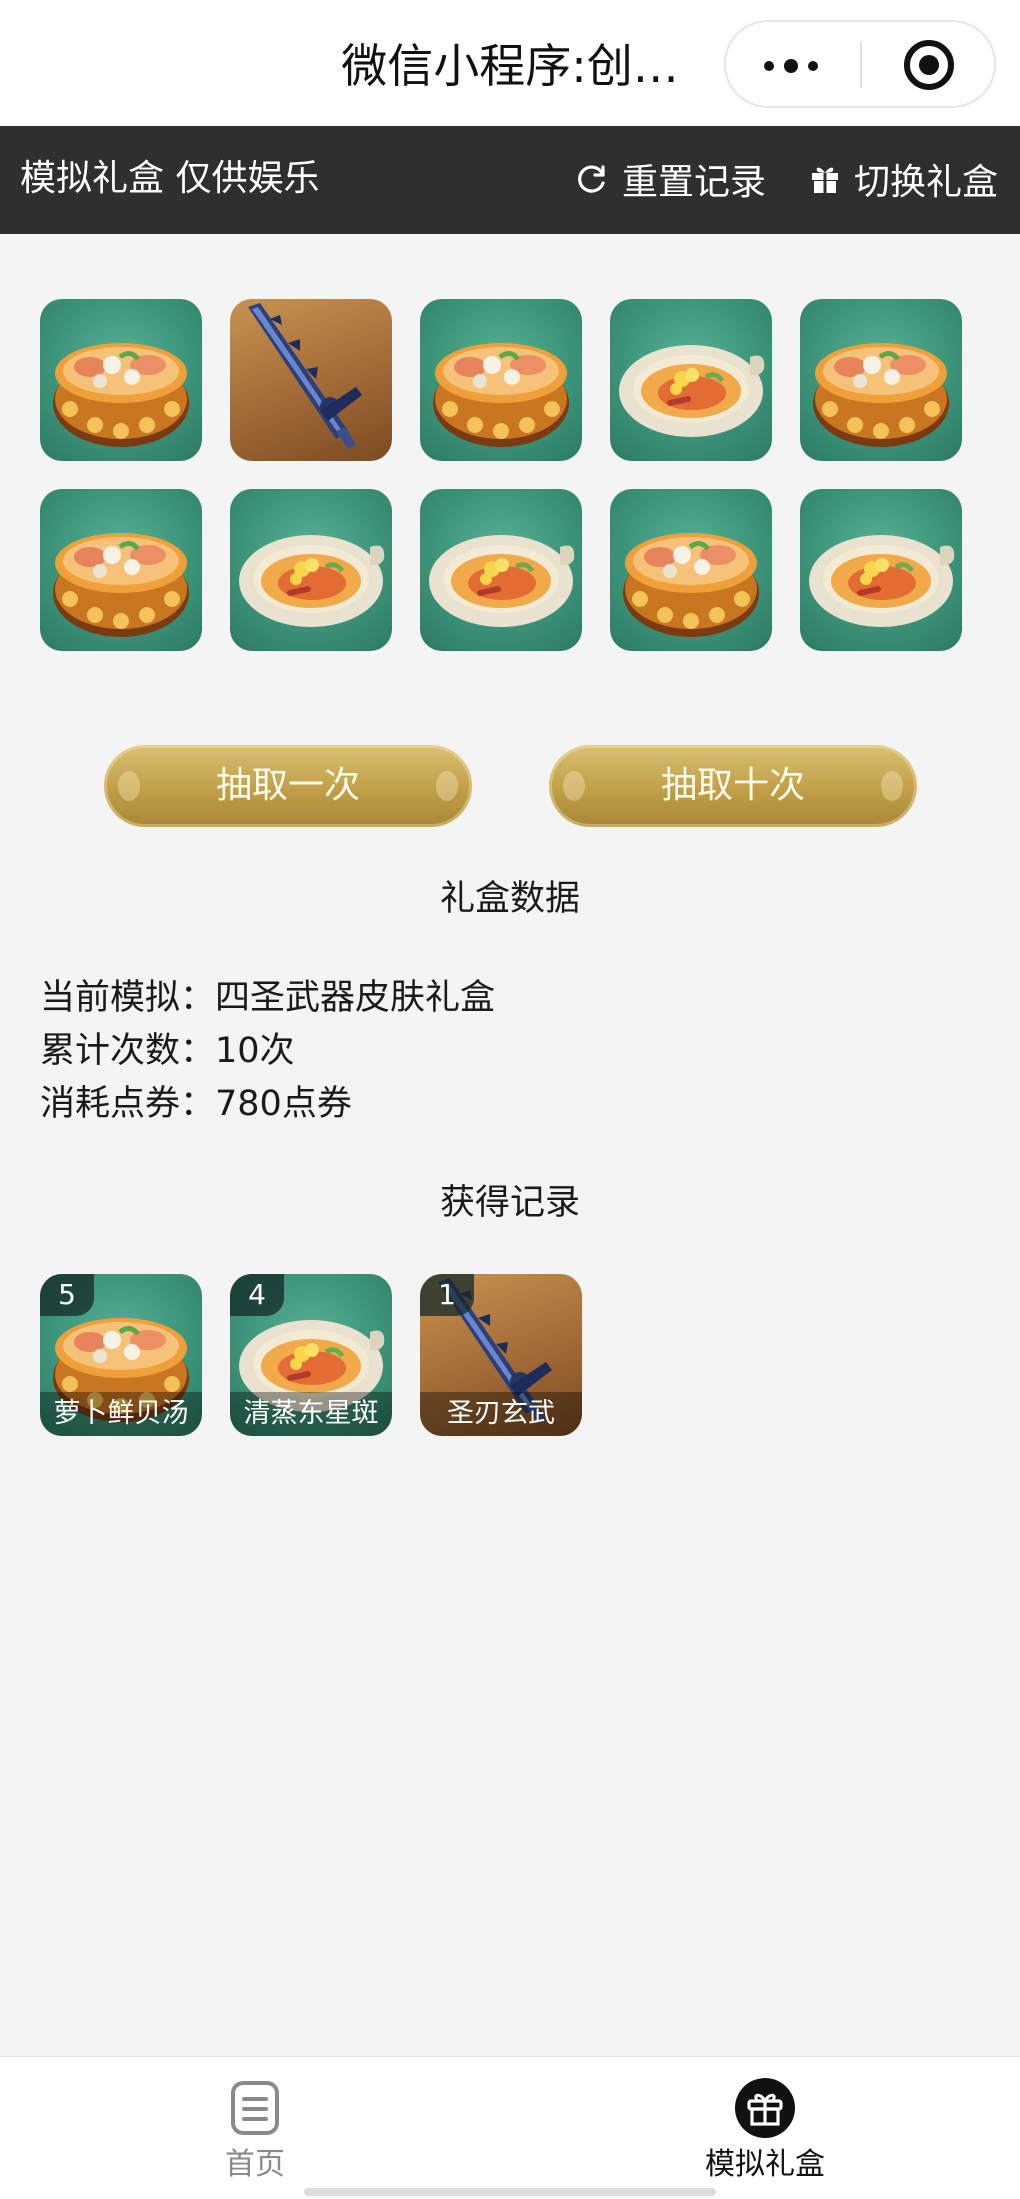  I want to click on record-item: 1 圣刃玄武, so click(501, 1355).